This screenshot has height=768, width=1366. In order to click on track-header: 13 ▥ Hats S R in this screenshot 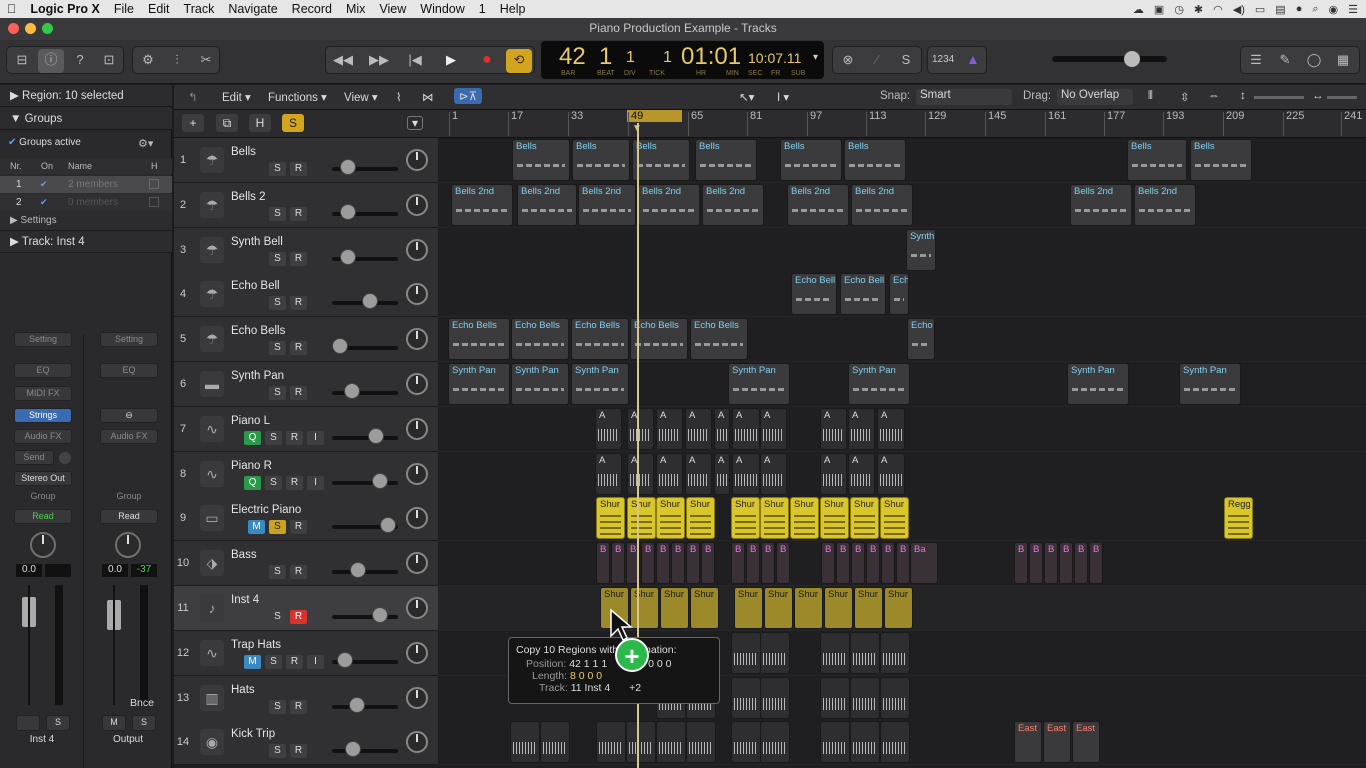, I will do `click(306, 698)`.